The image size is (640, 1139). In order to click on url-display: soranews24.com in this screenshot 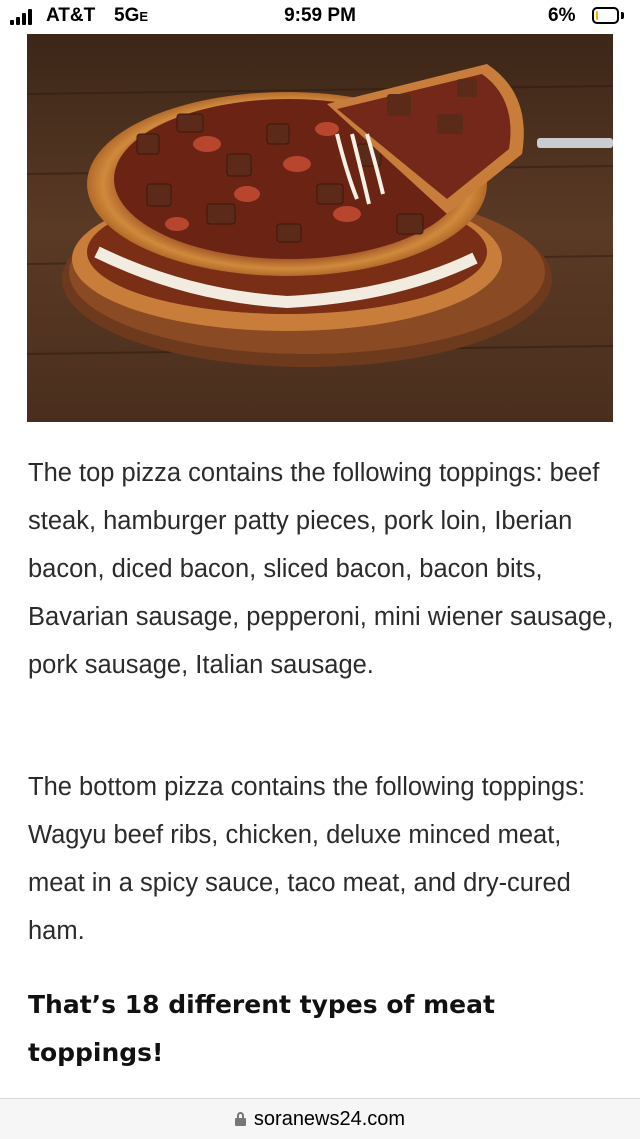, I will do `click(320, 1119)`.